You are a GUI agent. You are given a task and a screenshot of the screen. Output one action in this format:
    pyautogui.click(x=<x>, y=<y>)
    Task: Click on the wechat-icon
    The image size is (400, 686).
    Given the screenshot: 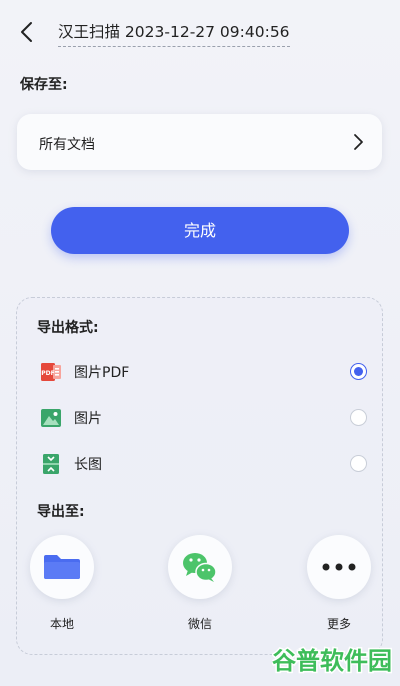 What is the action you would take?
    pyautogui.click(x=200, y=567)
    